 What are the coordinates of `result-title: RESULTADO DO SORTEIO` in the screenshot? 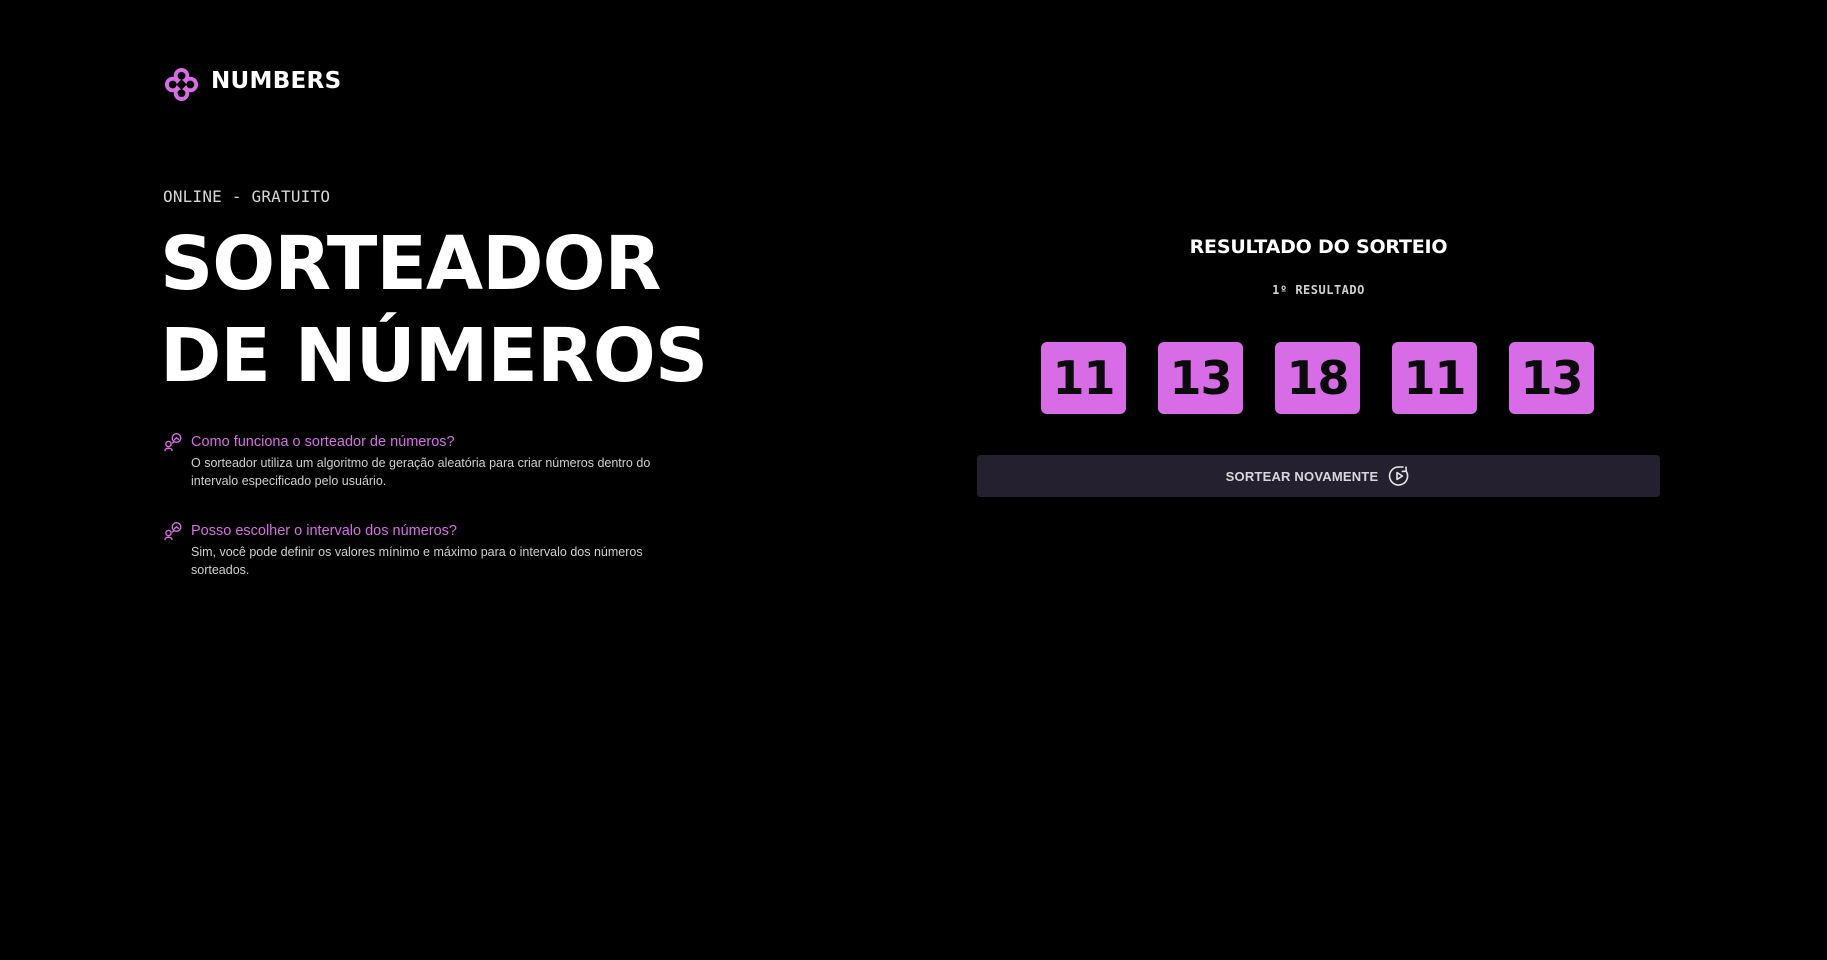 It's located at (1318, 247).